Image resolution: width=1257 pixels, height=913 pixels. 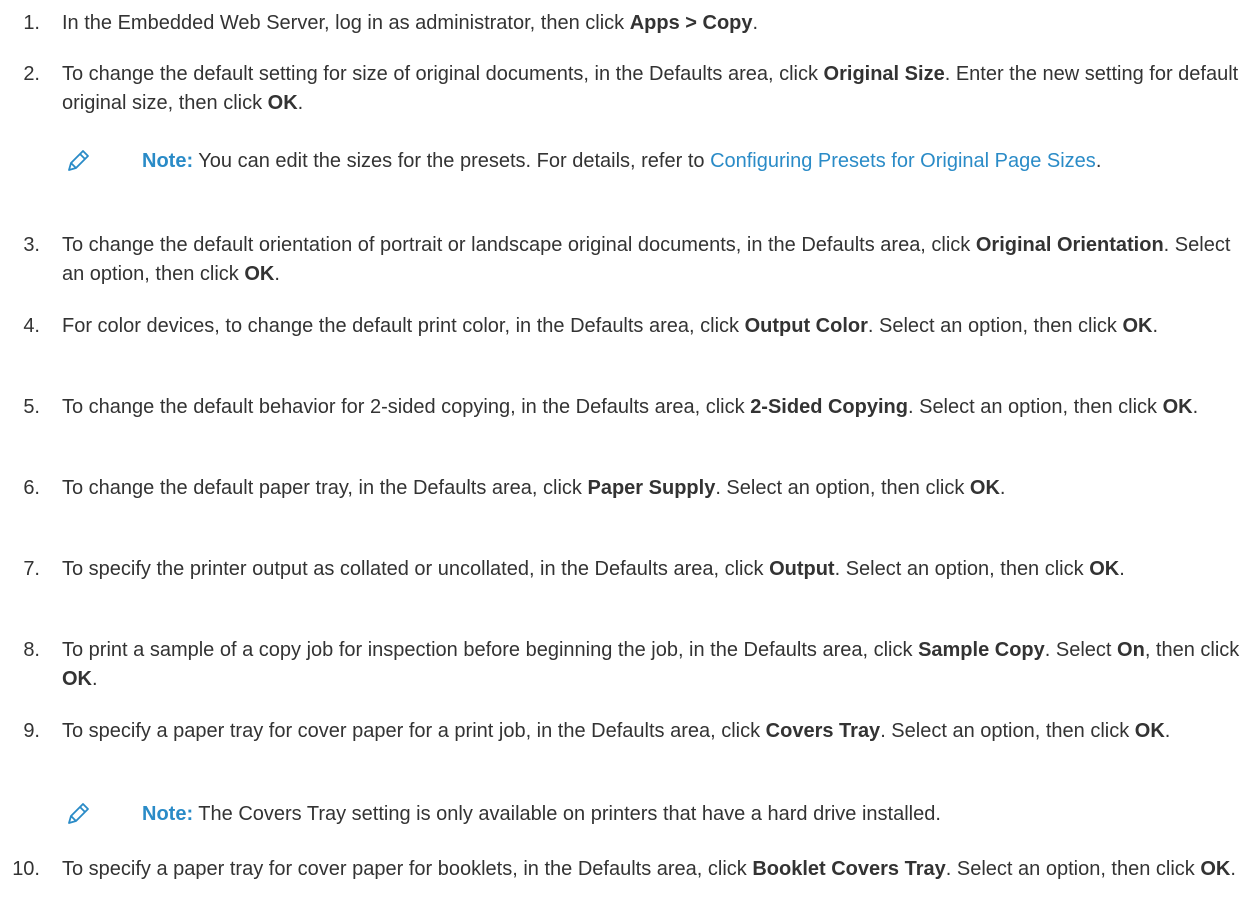 What do you see at coordinates (31, 407) in the screenshot?
I see `step-number: 5.` at bounding box center [31, 407].